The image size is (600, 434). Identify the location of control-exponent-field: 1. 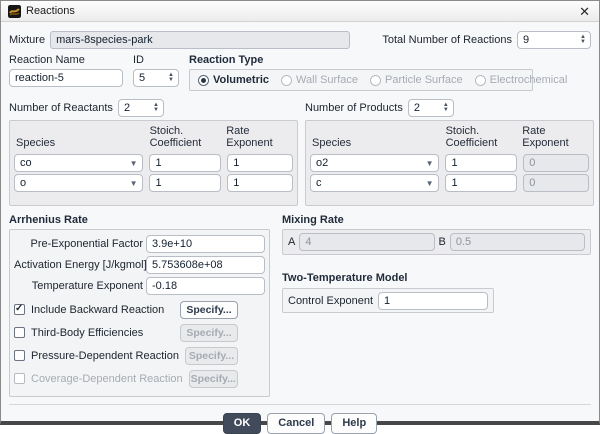
(433, 300).